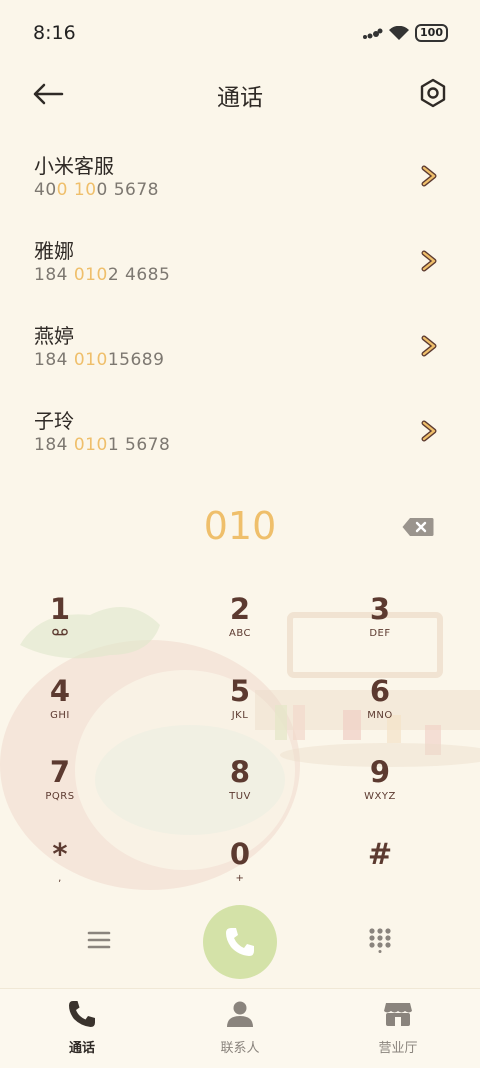 This screenshot has width=480, height=1068. What do you see at coordinates (99, 940) in the screenshot?
I see `menu-icon` at bounding box center [99, 940].